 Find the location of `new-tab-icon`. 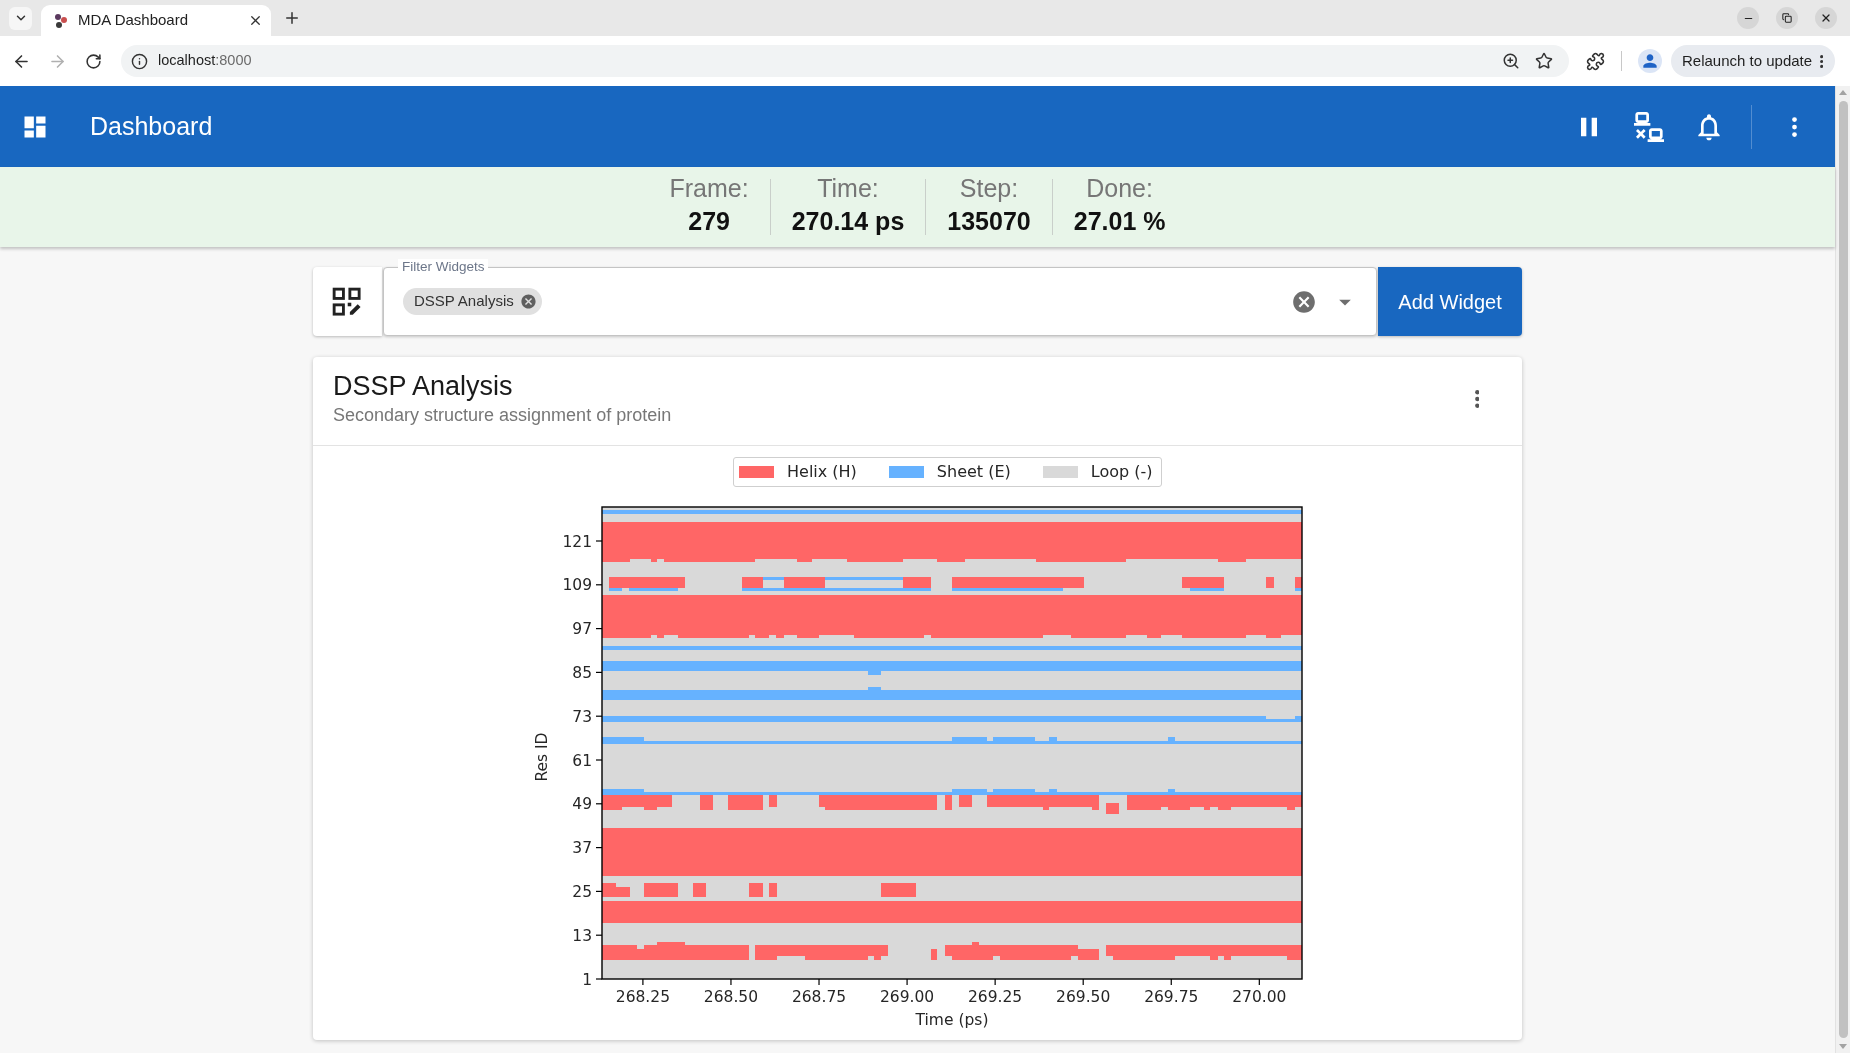

new-tab-icon is located at coordinates (292, 18).